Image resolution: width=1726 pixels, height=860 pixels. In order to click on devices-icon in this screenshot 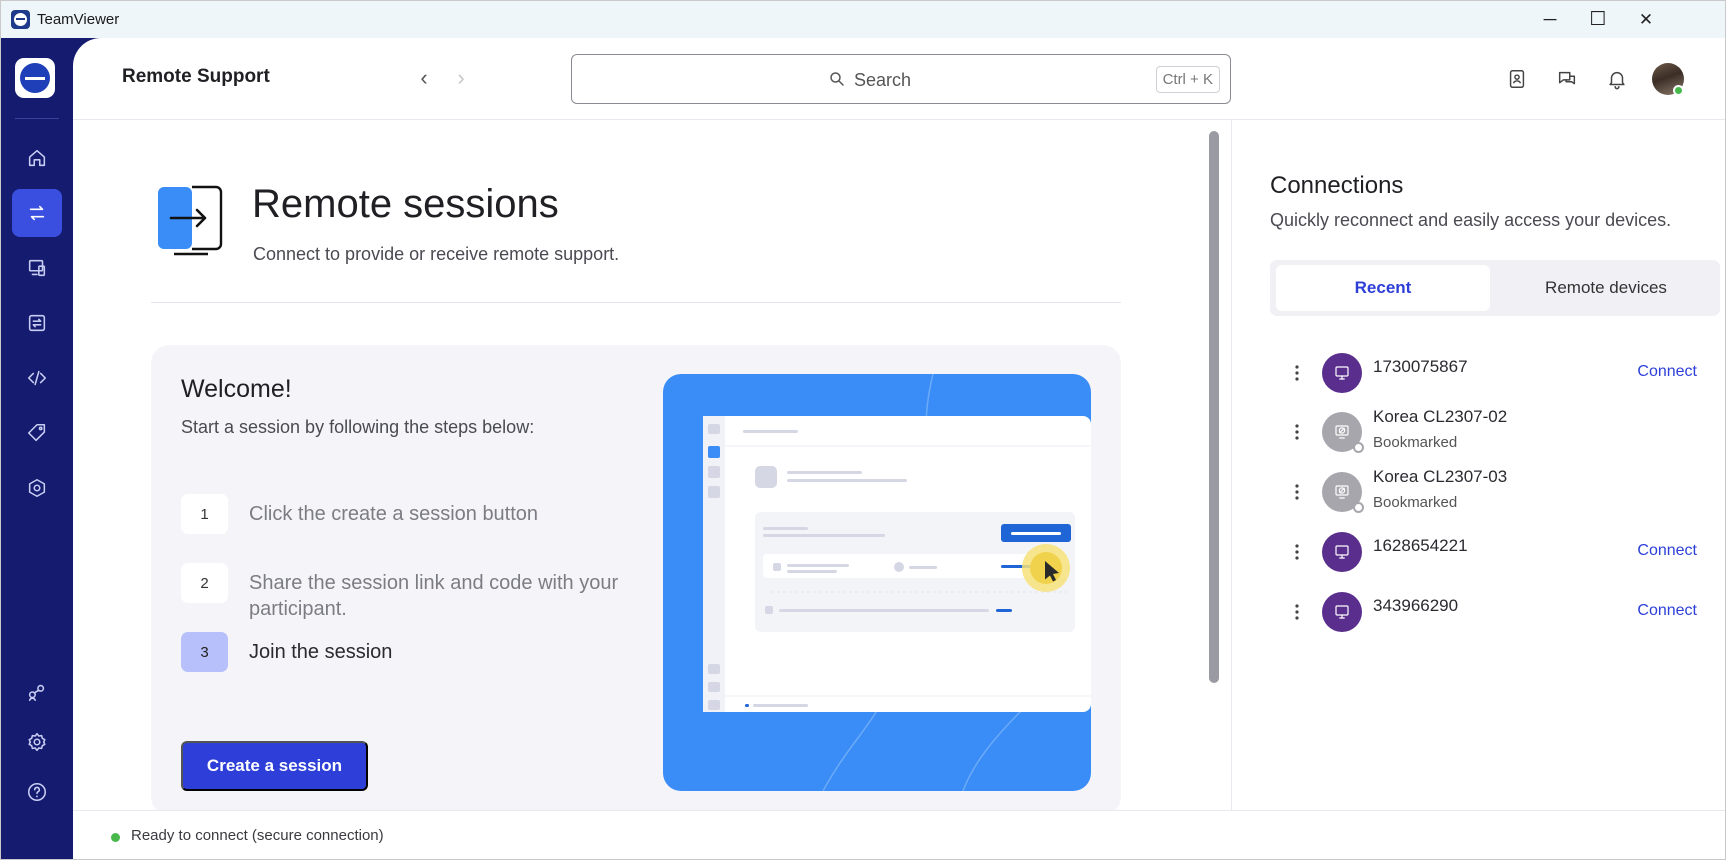, I will do `click(37, 268)`.